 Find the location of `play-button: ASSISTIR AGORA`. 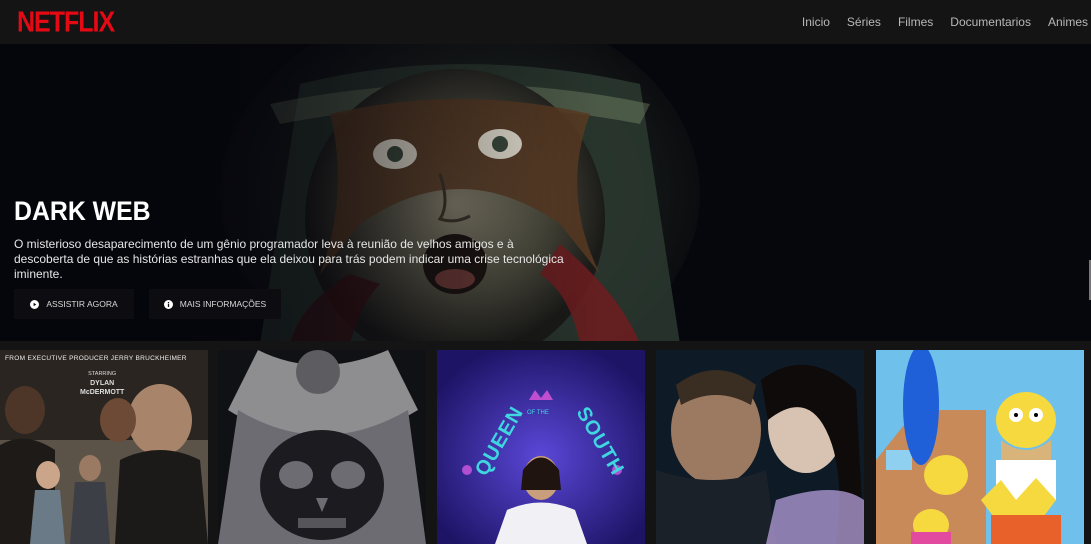

play-button: ASSISTIR AGORA is located at coordinates (74, 304).